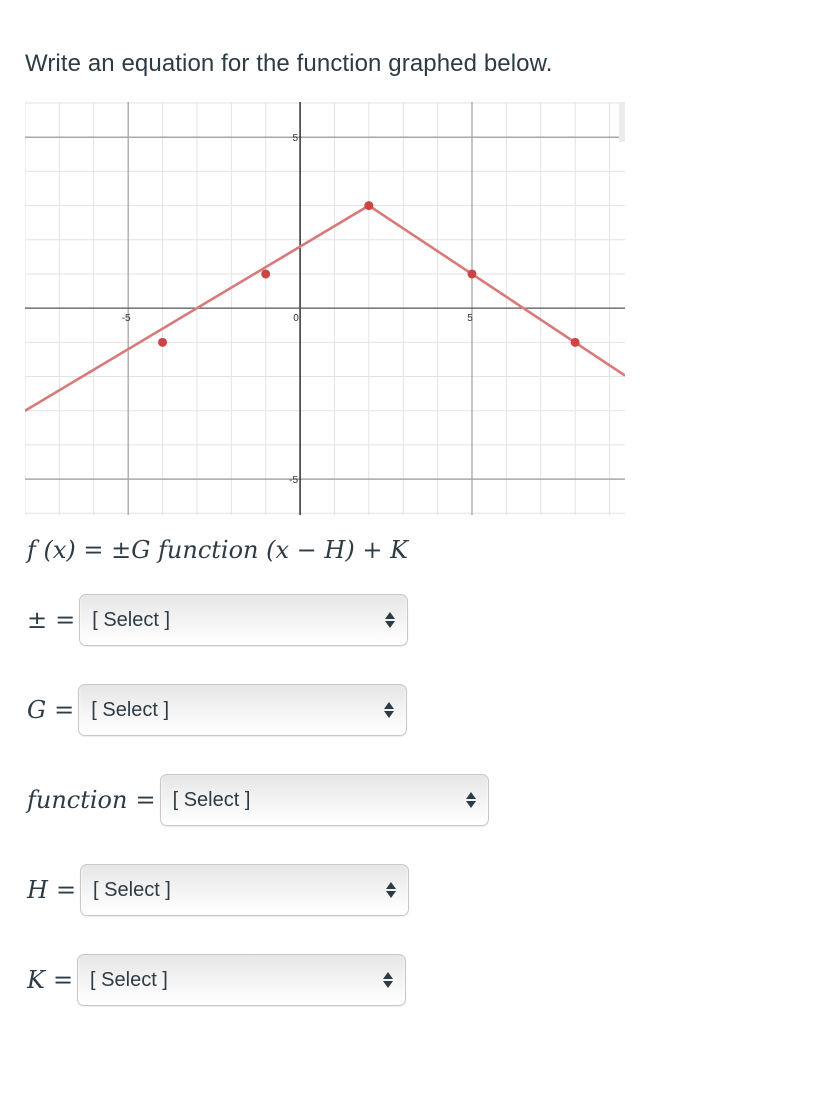 This screenshot has height=1098, width=820. I want to click on y-tick-label: 5, so click(296, 138).